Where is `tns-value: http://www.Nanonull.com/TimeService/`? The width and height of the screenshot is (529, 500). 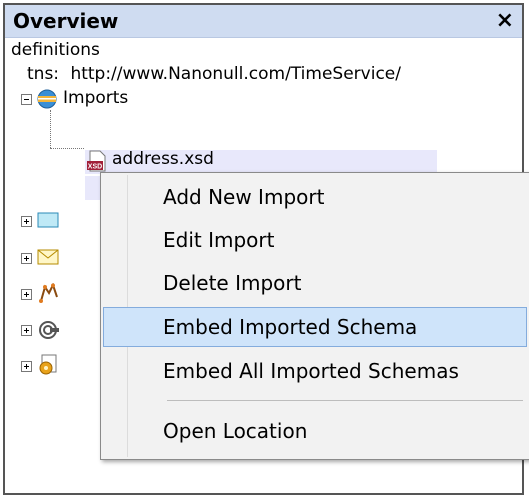 tns-value: http://www.Nanonull.com/TimeService/ is located at coordinates (235, 74).